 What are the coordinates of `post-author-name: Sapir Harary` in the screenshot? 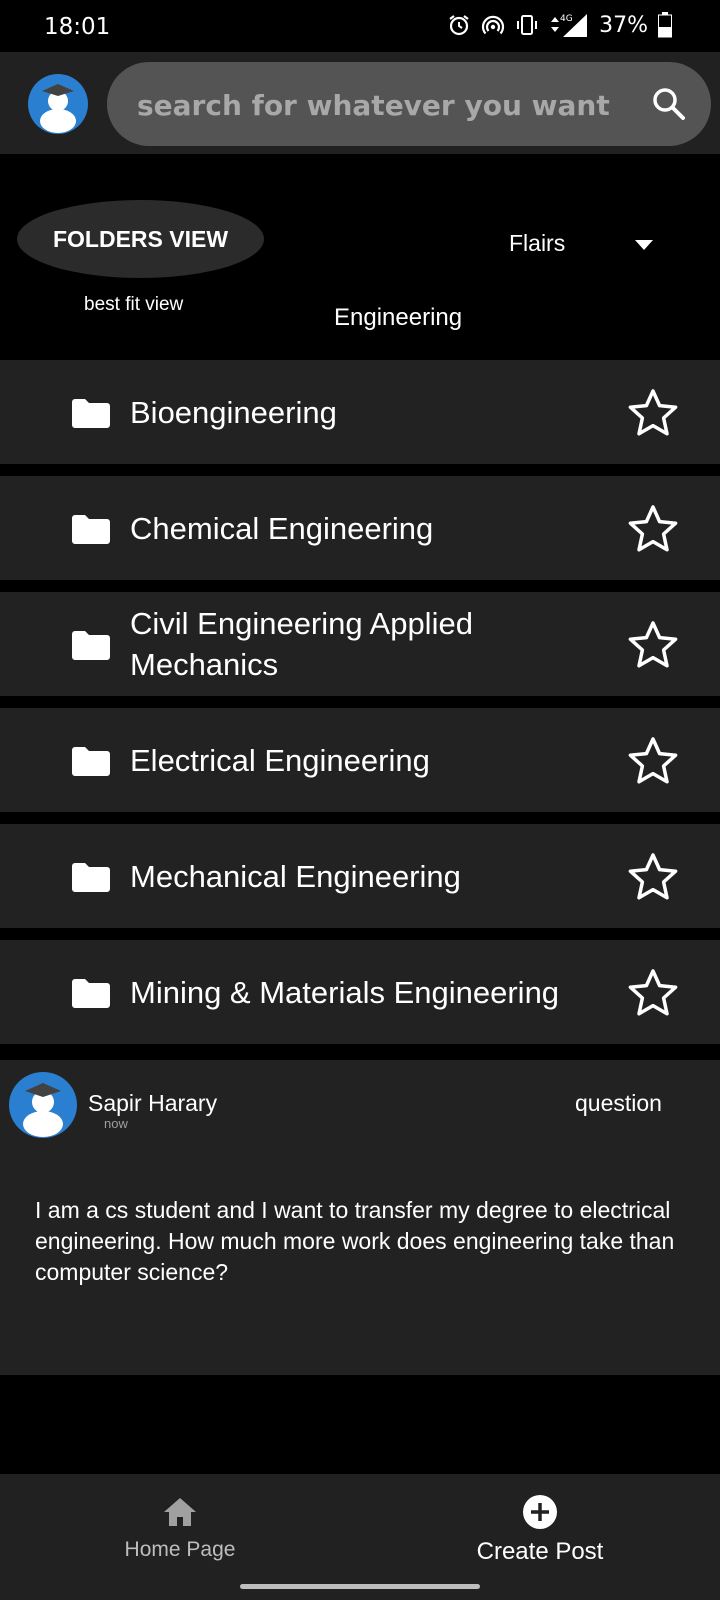 It's located at (152, 1103).